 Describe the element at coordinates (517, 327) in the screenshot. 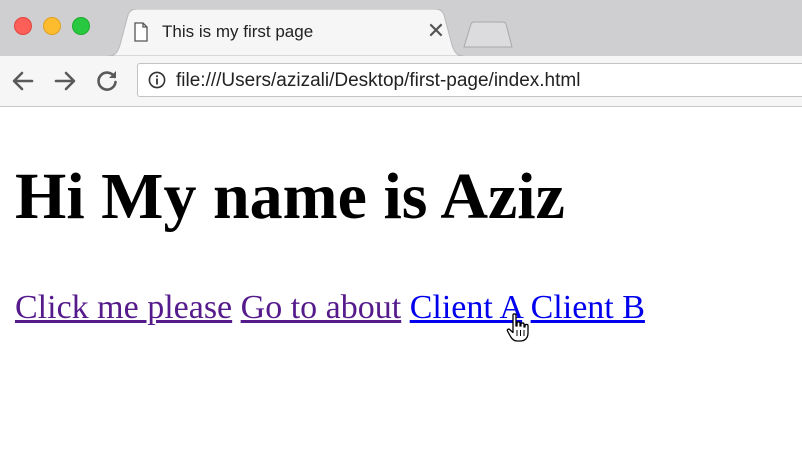

I see `hand-pointer-cursor-icon` at that location.